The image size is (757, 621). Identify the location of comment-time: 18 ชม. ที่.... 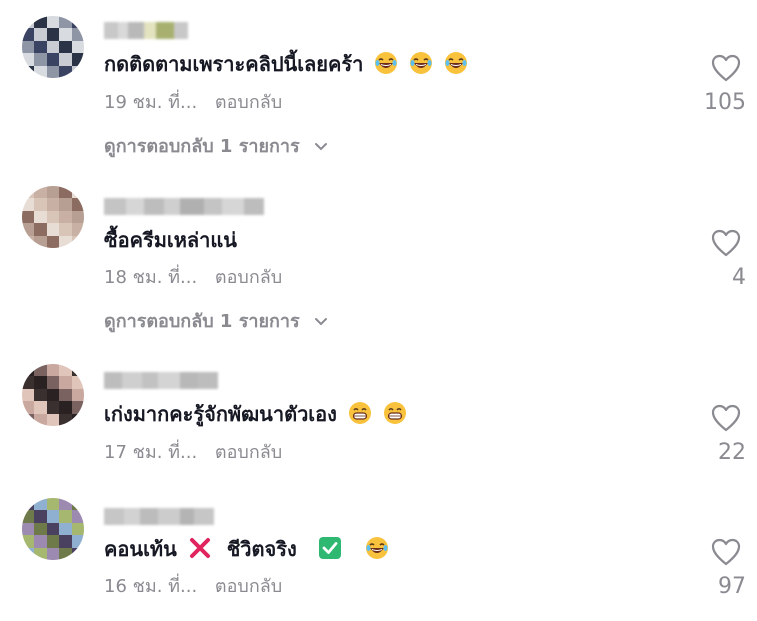
(151, 277).